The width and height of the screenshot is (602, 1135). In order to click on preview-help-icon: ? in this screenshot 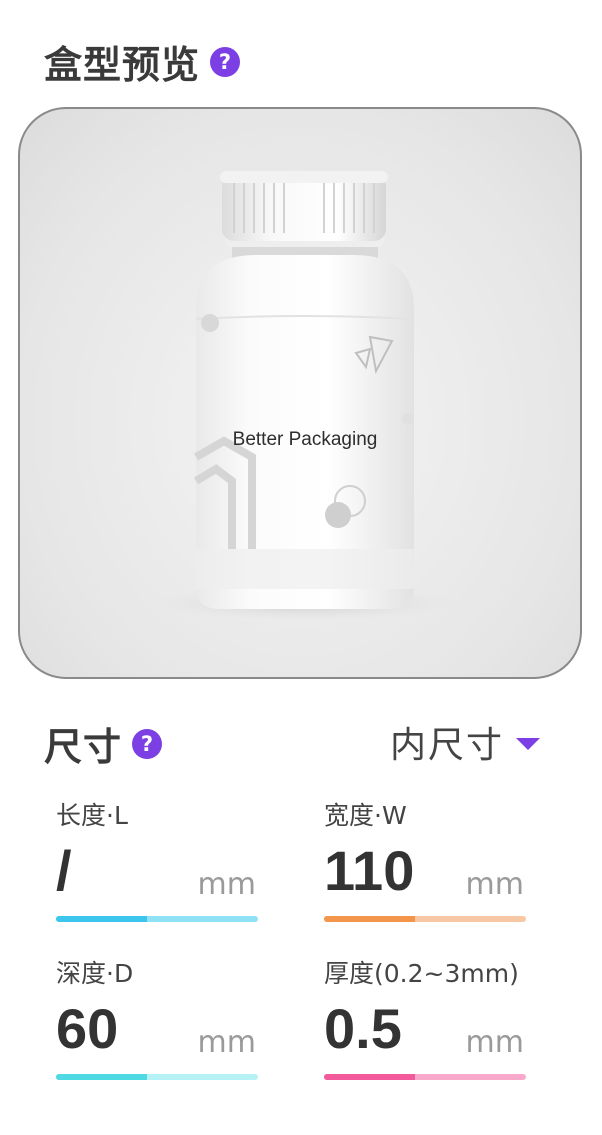, I will do `click(225, 61)`.